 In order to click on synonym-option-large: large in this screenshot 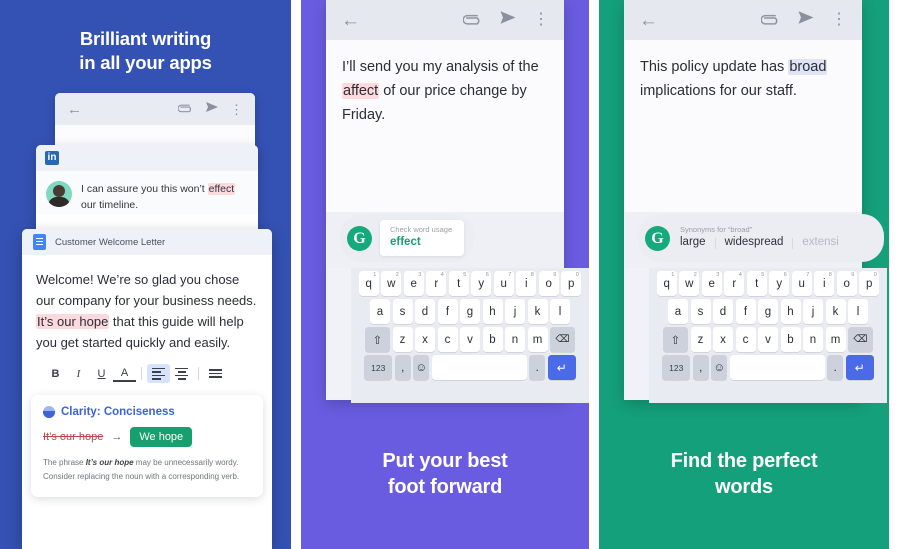, I will do `click(693, 243)`.